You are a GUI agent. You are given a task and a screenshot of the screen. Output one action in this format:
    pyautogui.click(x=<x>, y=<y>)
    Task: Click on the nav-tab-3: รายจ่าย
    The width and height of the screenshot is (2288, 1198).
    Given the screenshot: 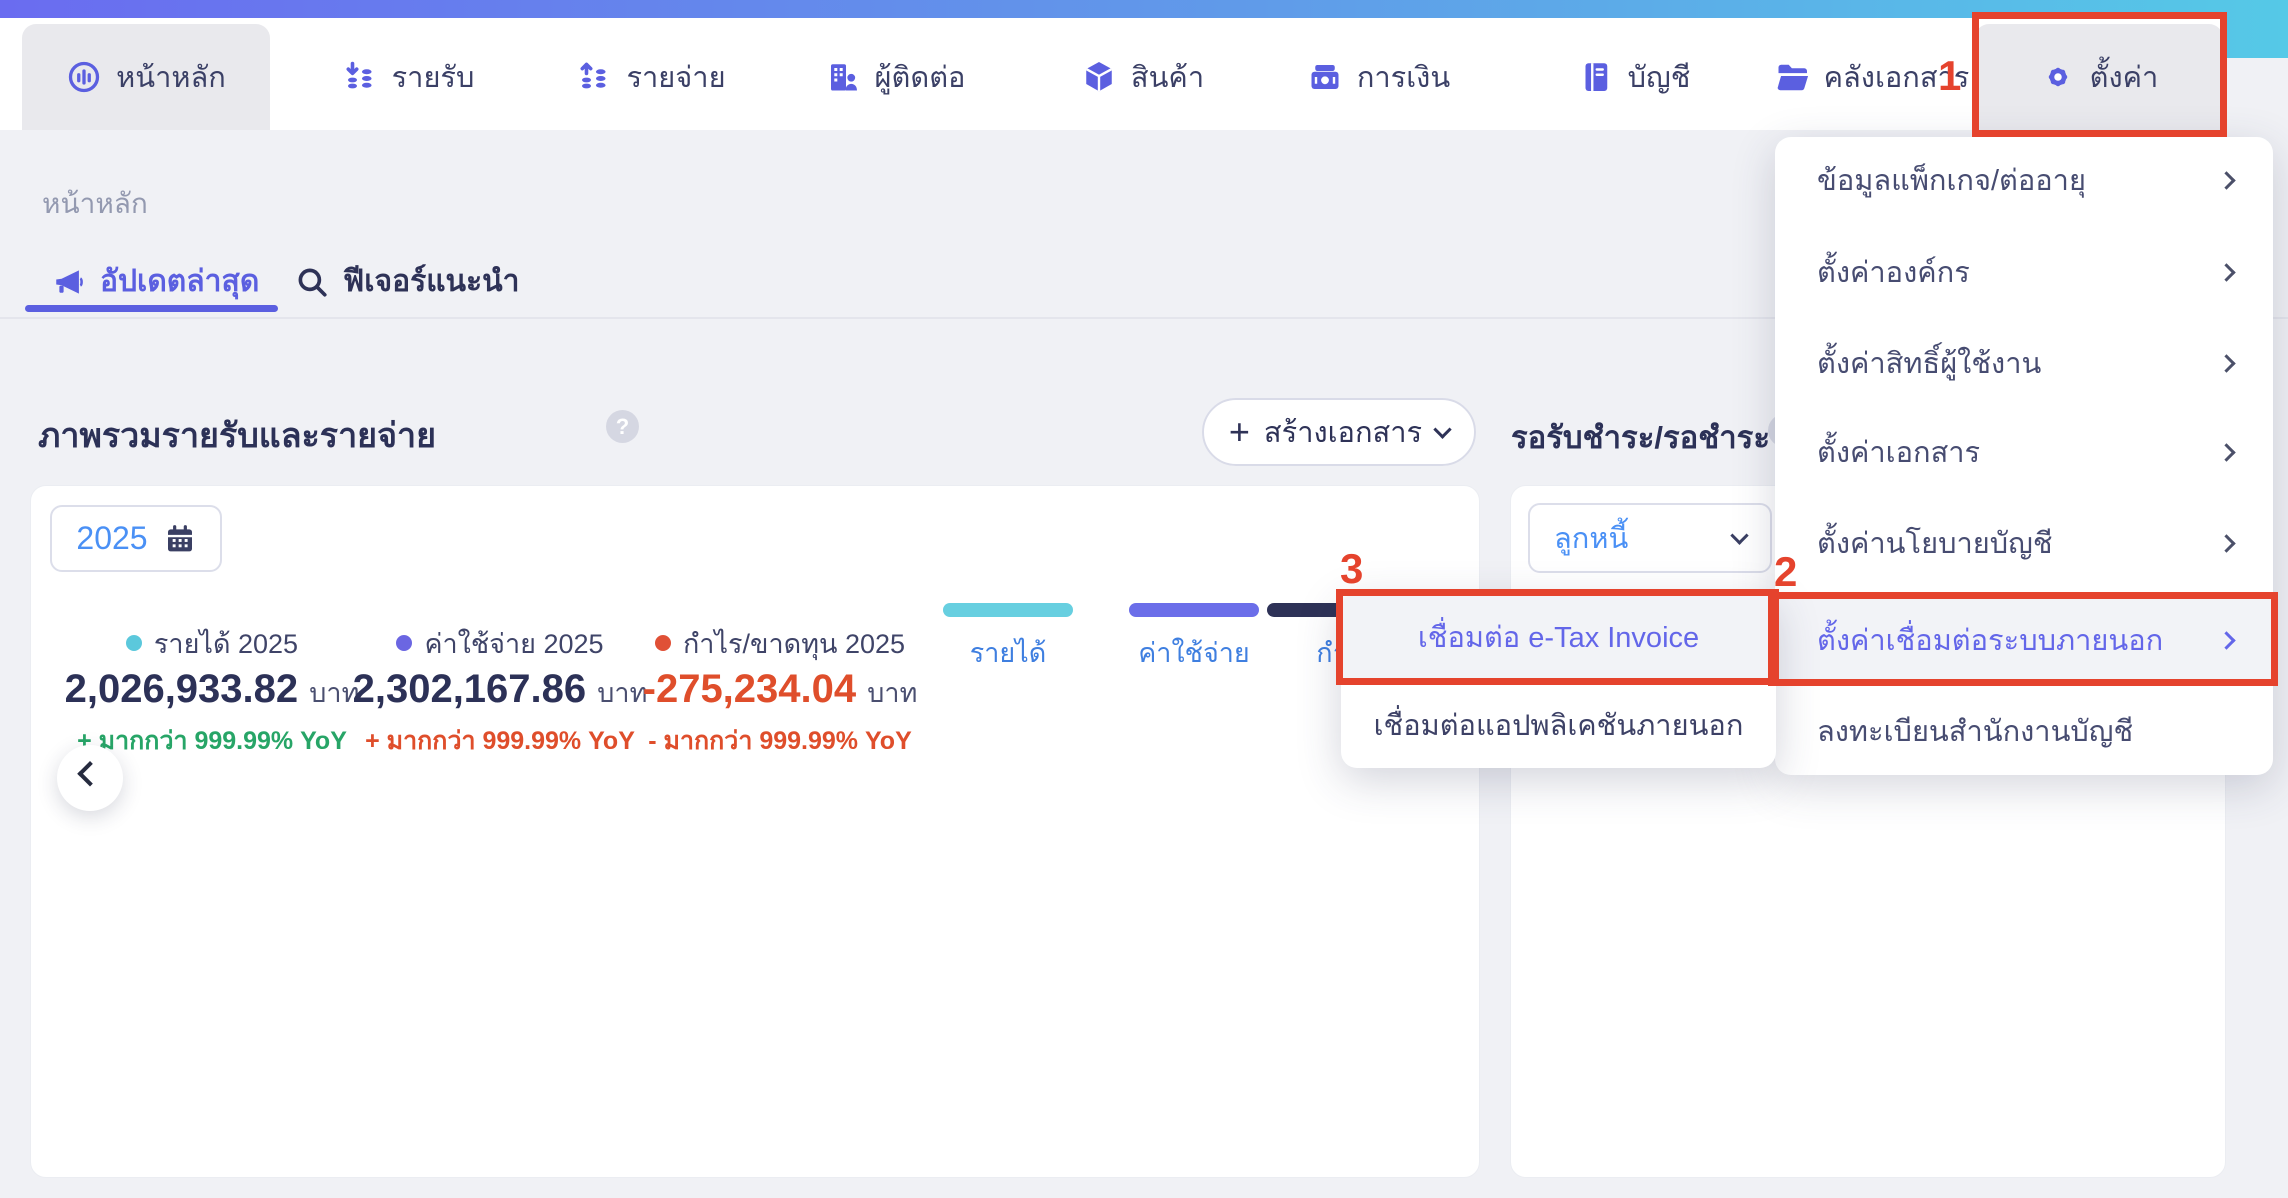 What is the action you would take?
    pyautogui.click(x=651, y=77)
    